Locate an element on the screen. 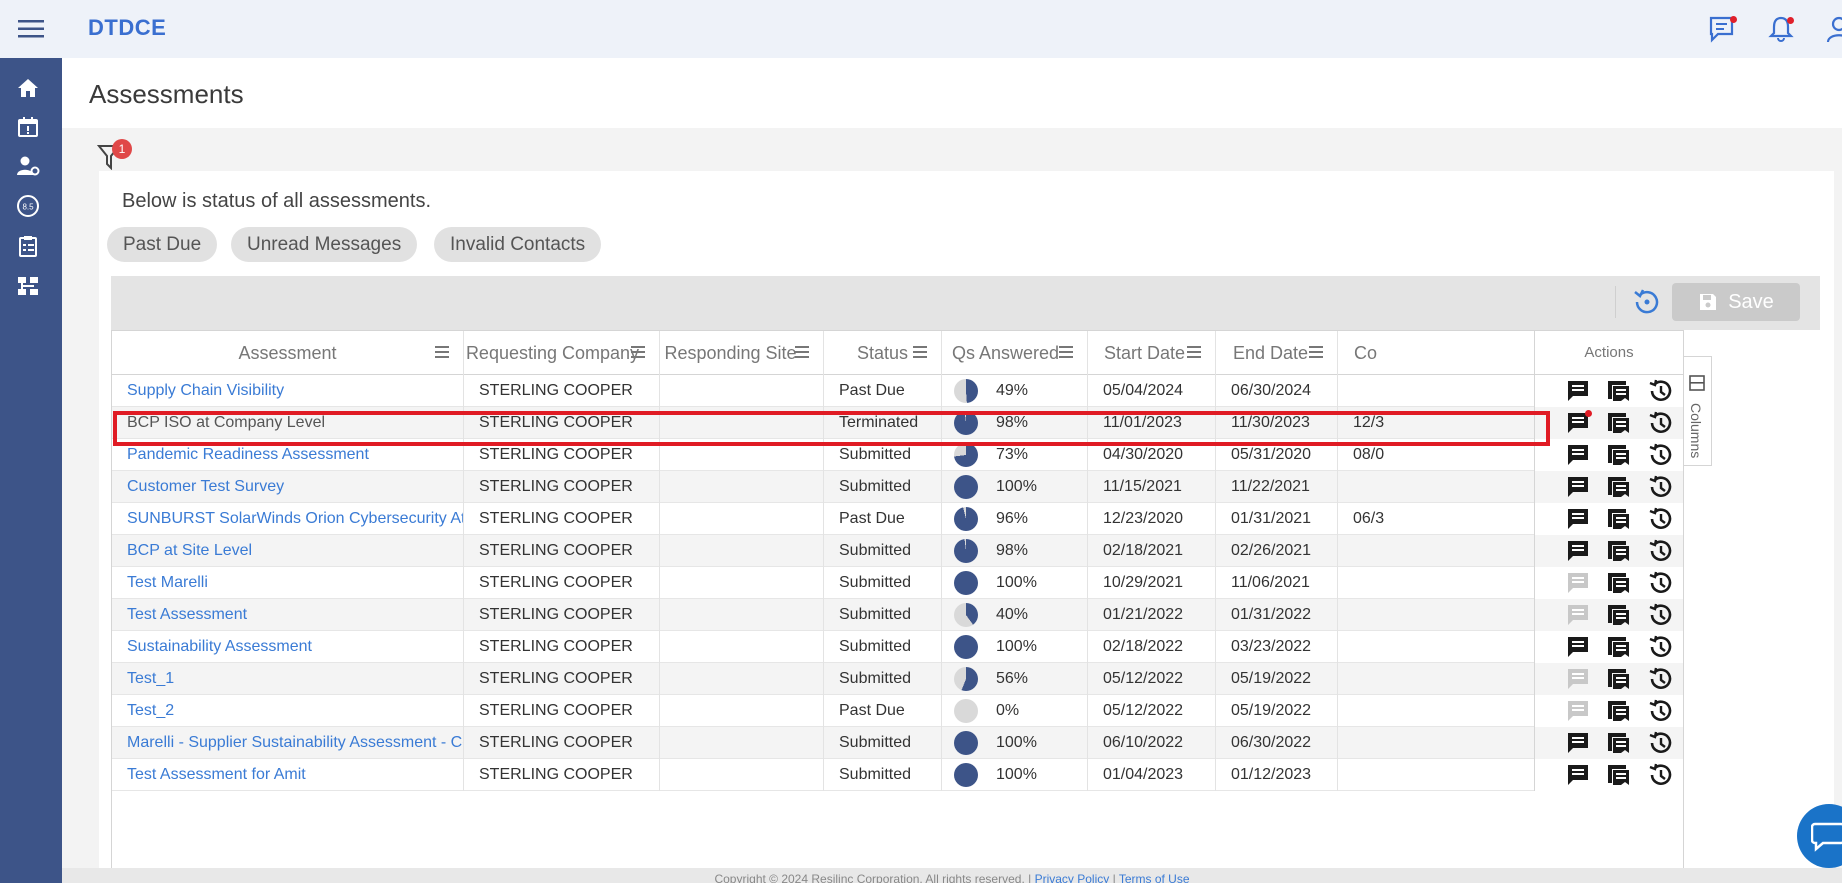 Image resolution: width=1842 pixels, height=883 pixels. assessment-link: Supply Chain Visibility is located at coordinates (288, 391).